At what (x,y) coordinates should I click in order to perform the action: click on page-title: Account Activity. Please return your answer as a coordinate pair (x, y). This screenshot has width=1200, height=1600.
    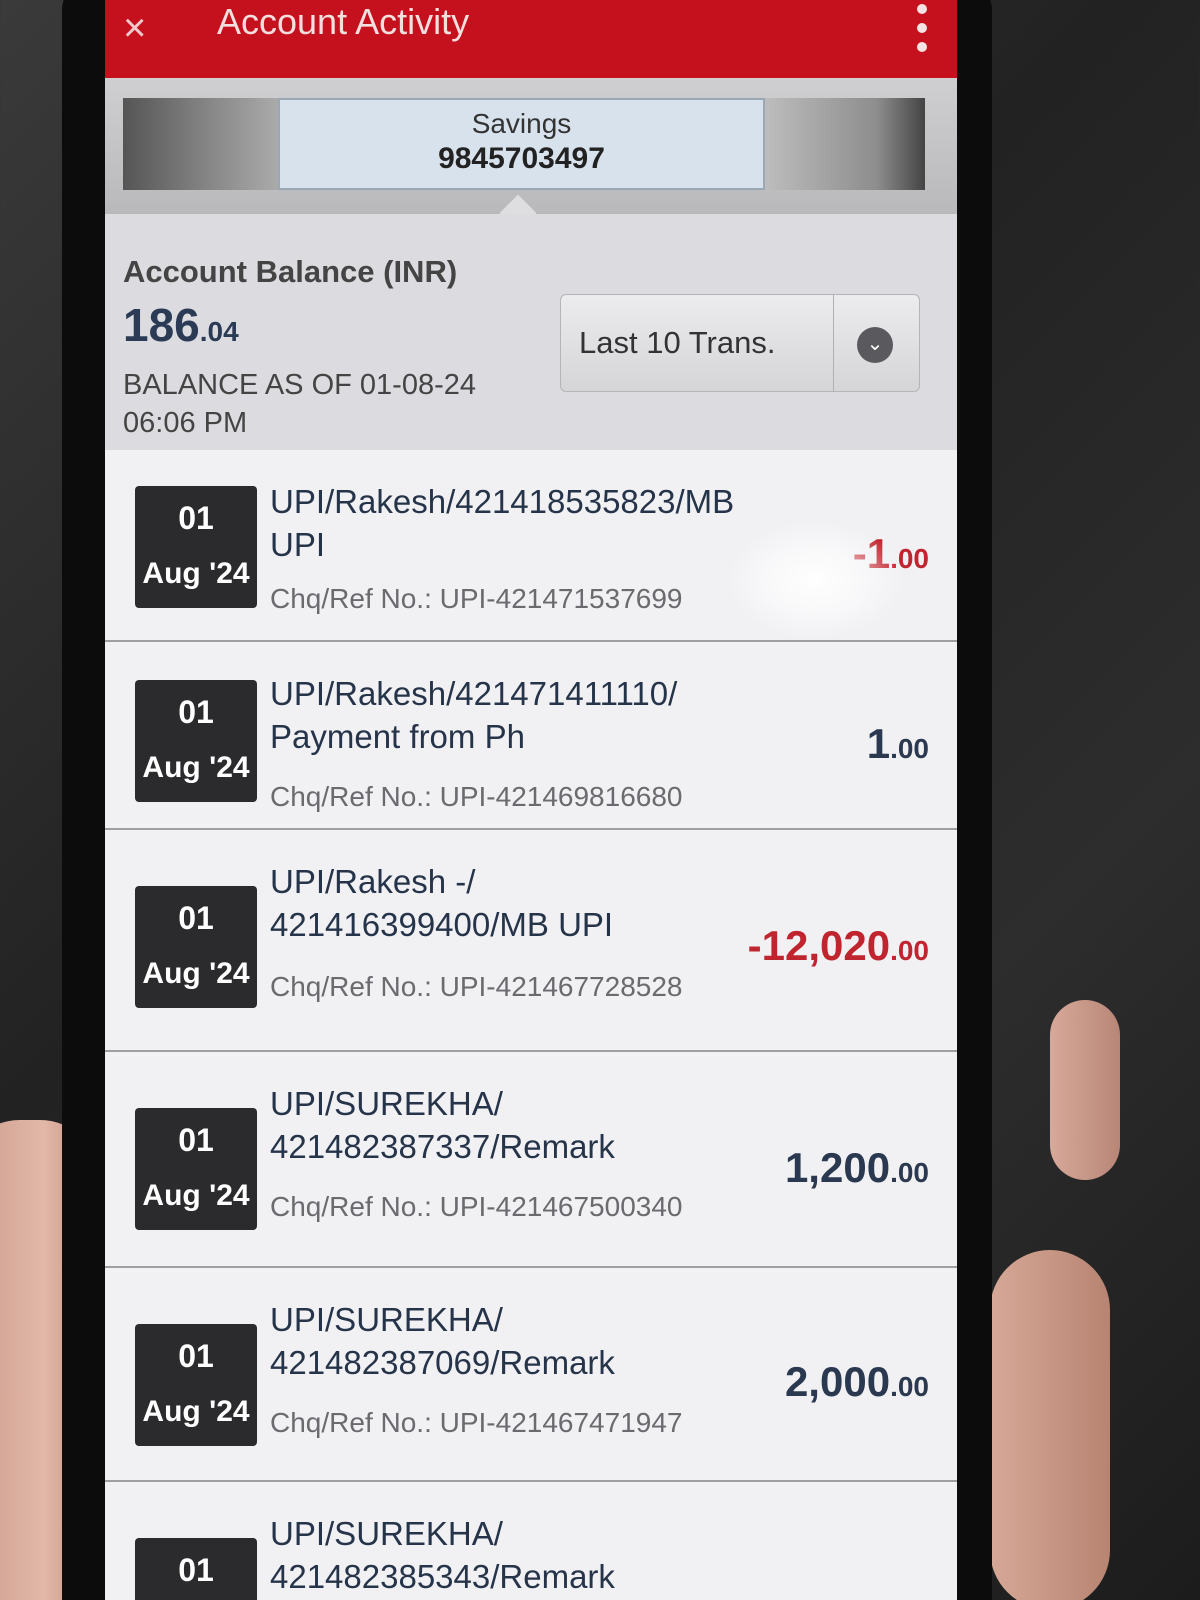
    Looking at the image, I should click on (343, 21).